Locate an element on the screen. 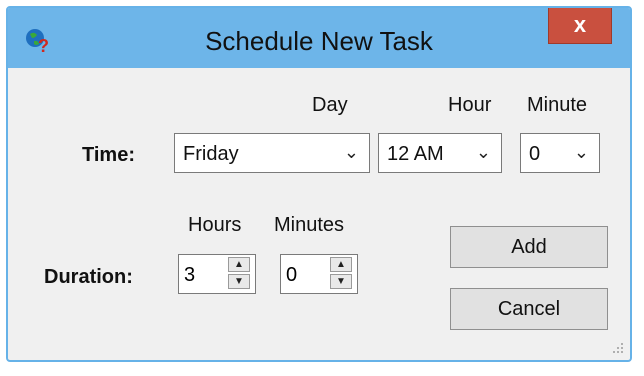 This screenshot has height=376, width=644. hours-header: Hours is located at coordinates (215, 225).